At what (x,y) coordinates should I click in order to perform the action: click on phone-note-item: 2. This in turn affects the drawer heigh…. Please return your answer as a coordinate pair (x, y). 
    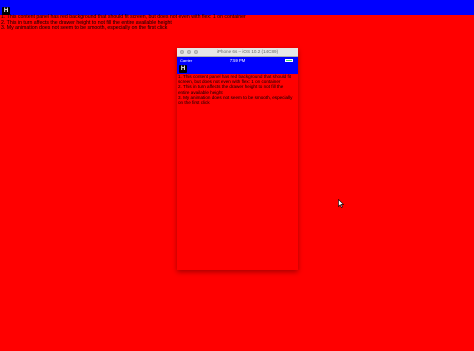
    Looking at the image, I should click on (231, 89).